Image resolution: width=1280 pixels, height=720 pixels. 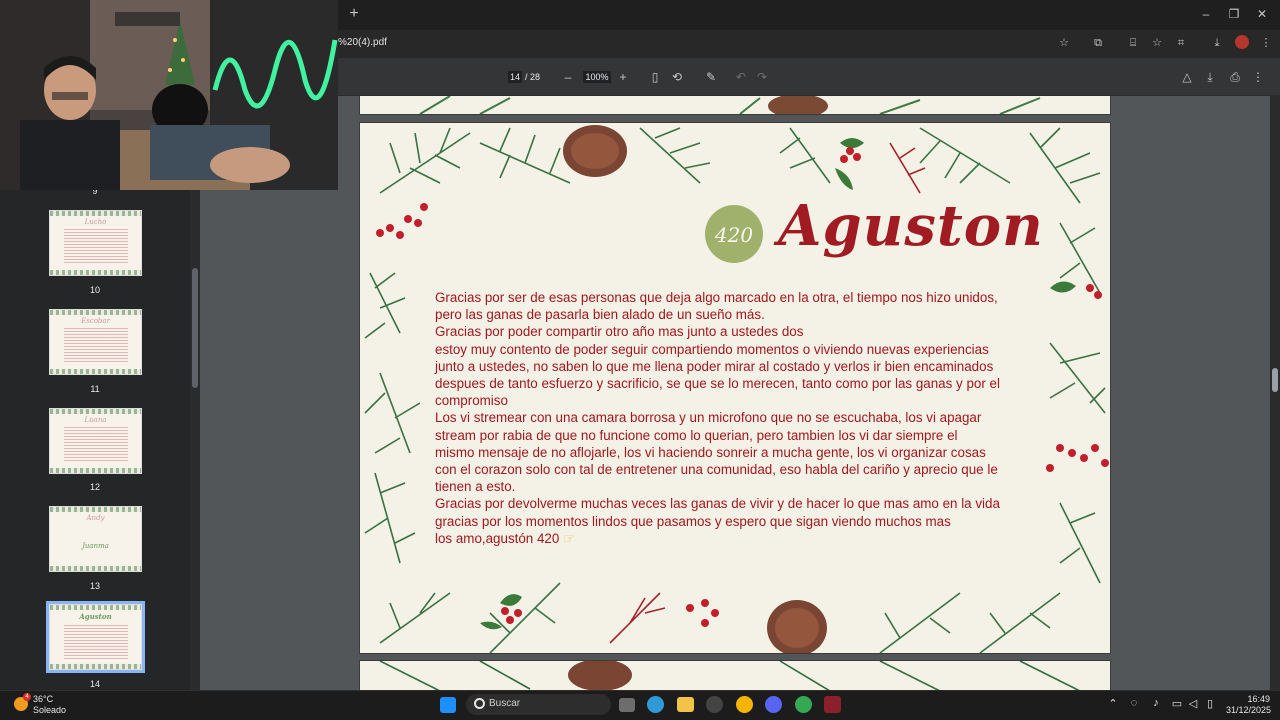 I want to click on thumbnail-number: 14, so click(x=94, y=684).